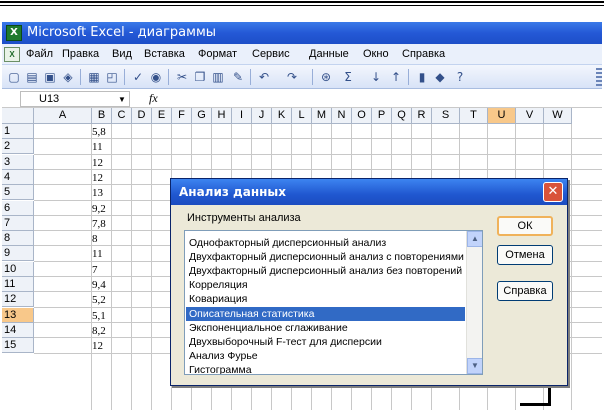 Image resolution: width=604 pixels, height=410 pixels. I want to click on row-header-7: 7, so click(18, 223).